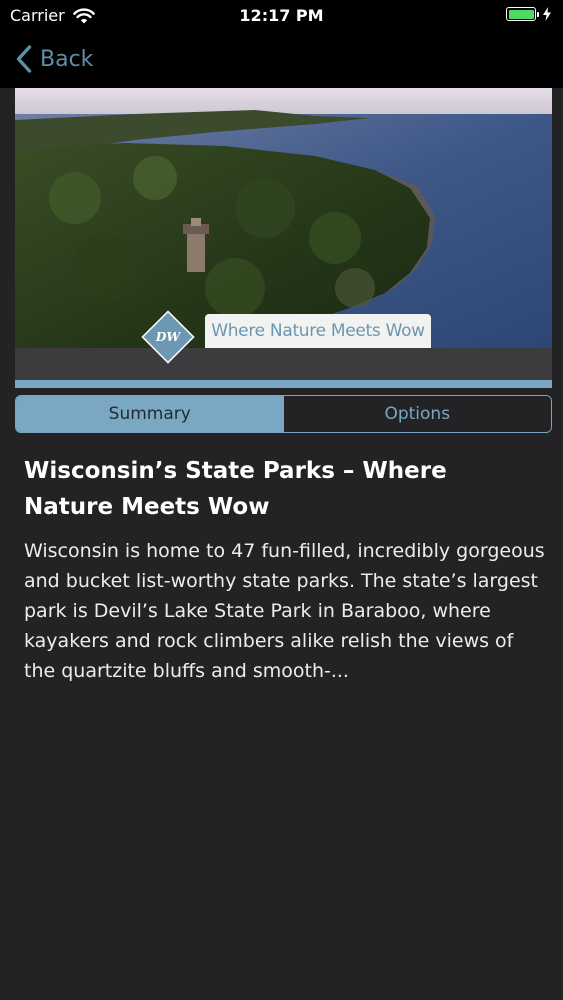 This screenshot has width=563, height=1000. I want to click on charging-bolt-icon, so click(547, 14).